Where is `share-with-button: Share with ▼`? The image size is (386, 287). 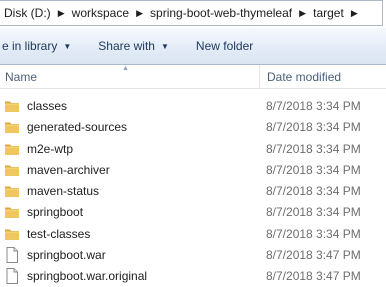 share-with-button: Share with ▼ is located at coordinates (133, 46).